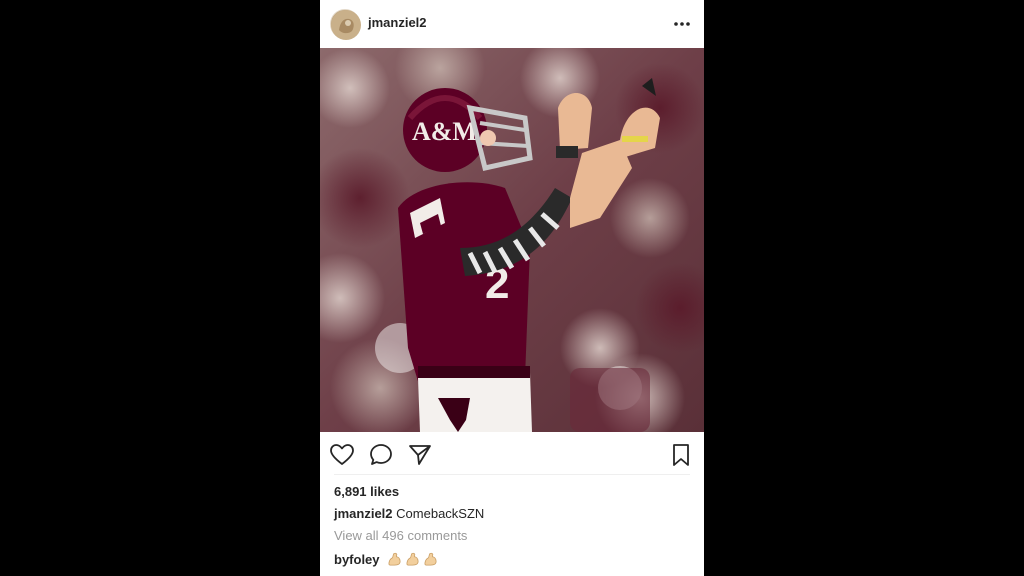  I want to click on post-header: jmanziel2, so click(512, 24).